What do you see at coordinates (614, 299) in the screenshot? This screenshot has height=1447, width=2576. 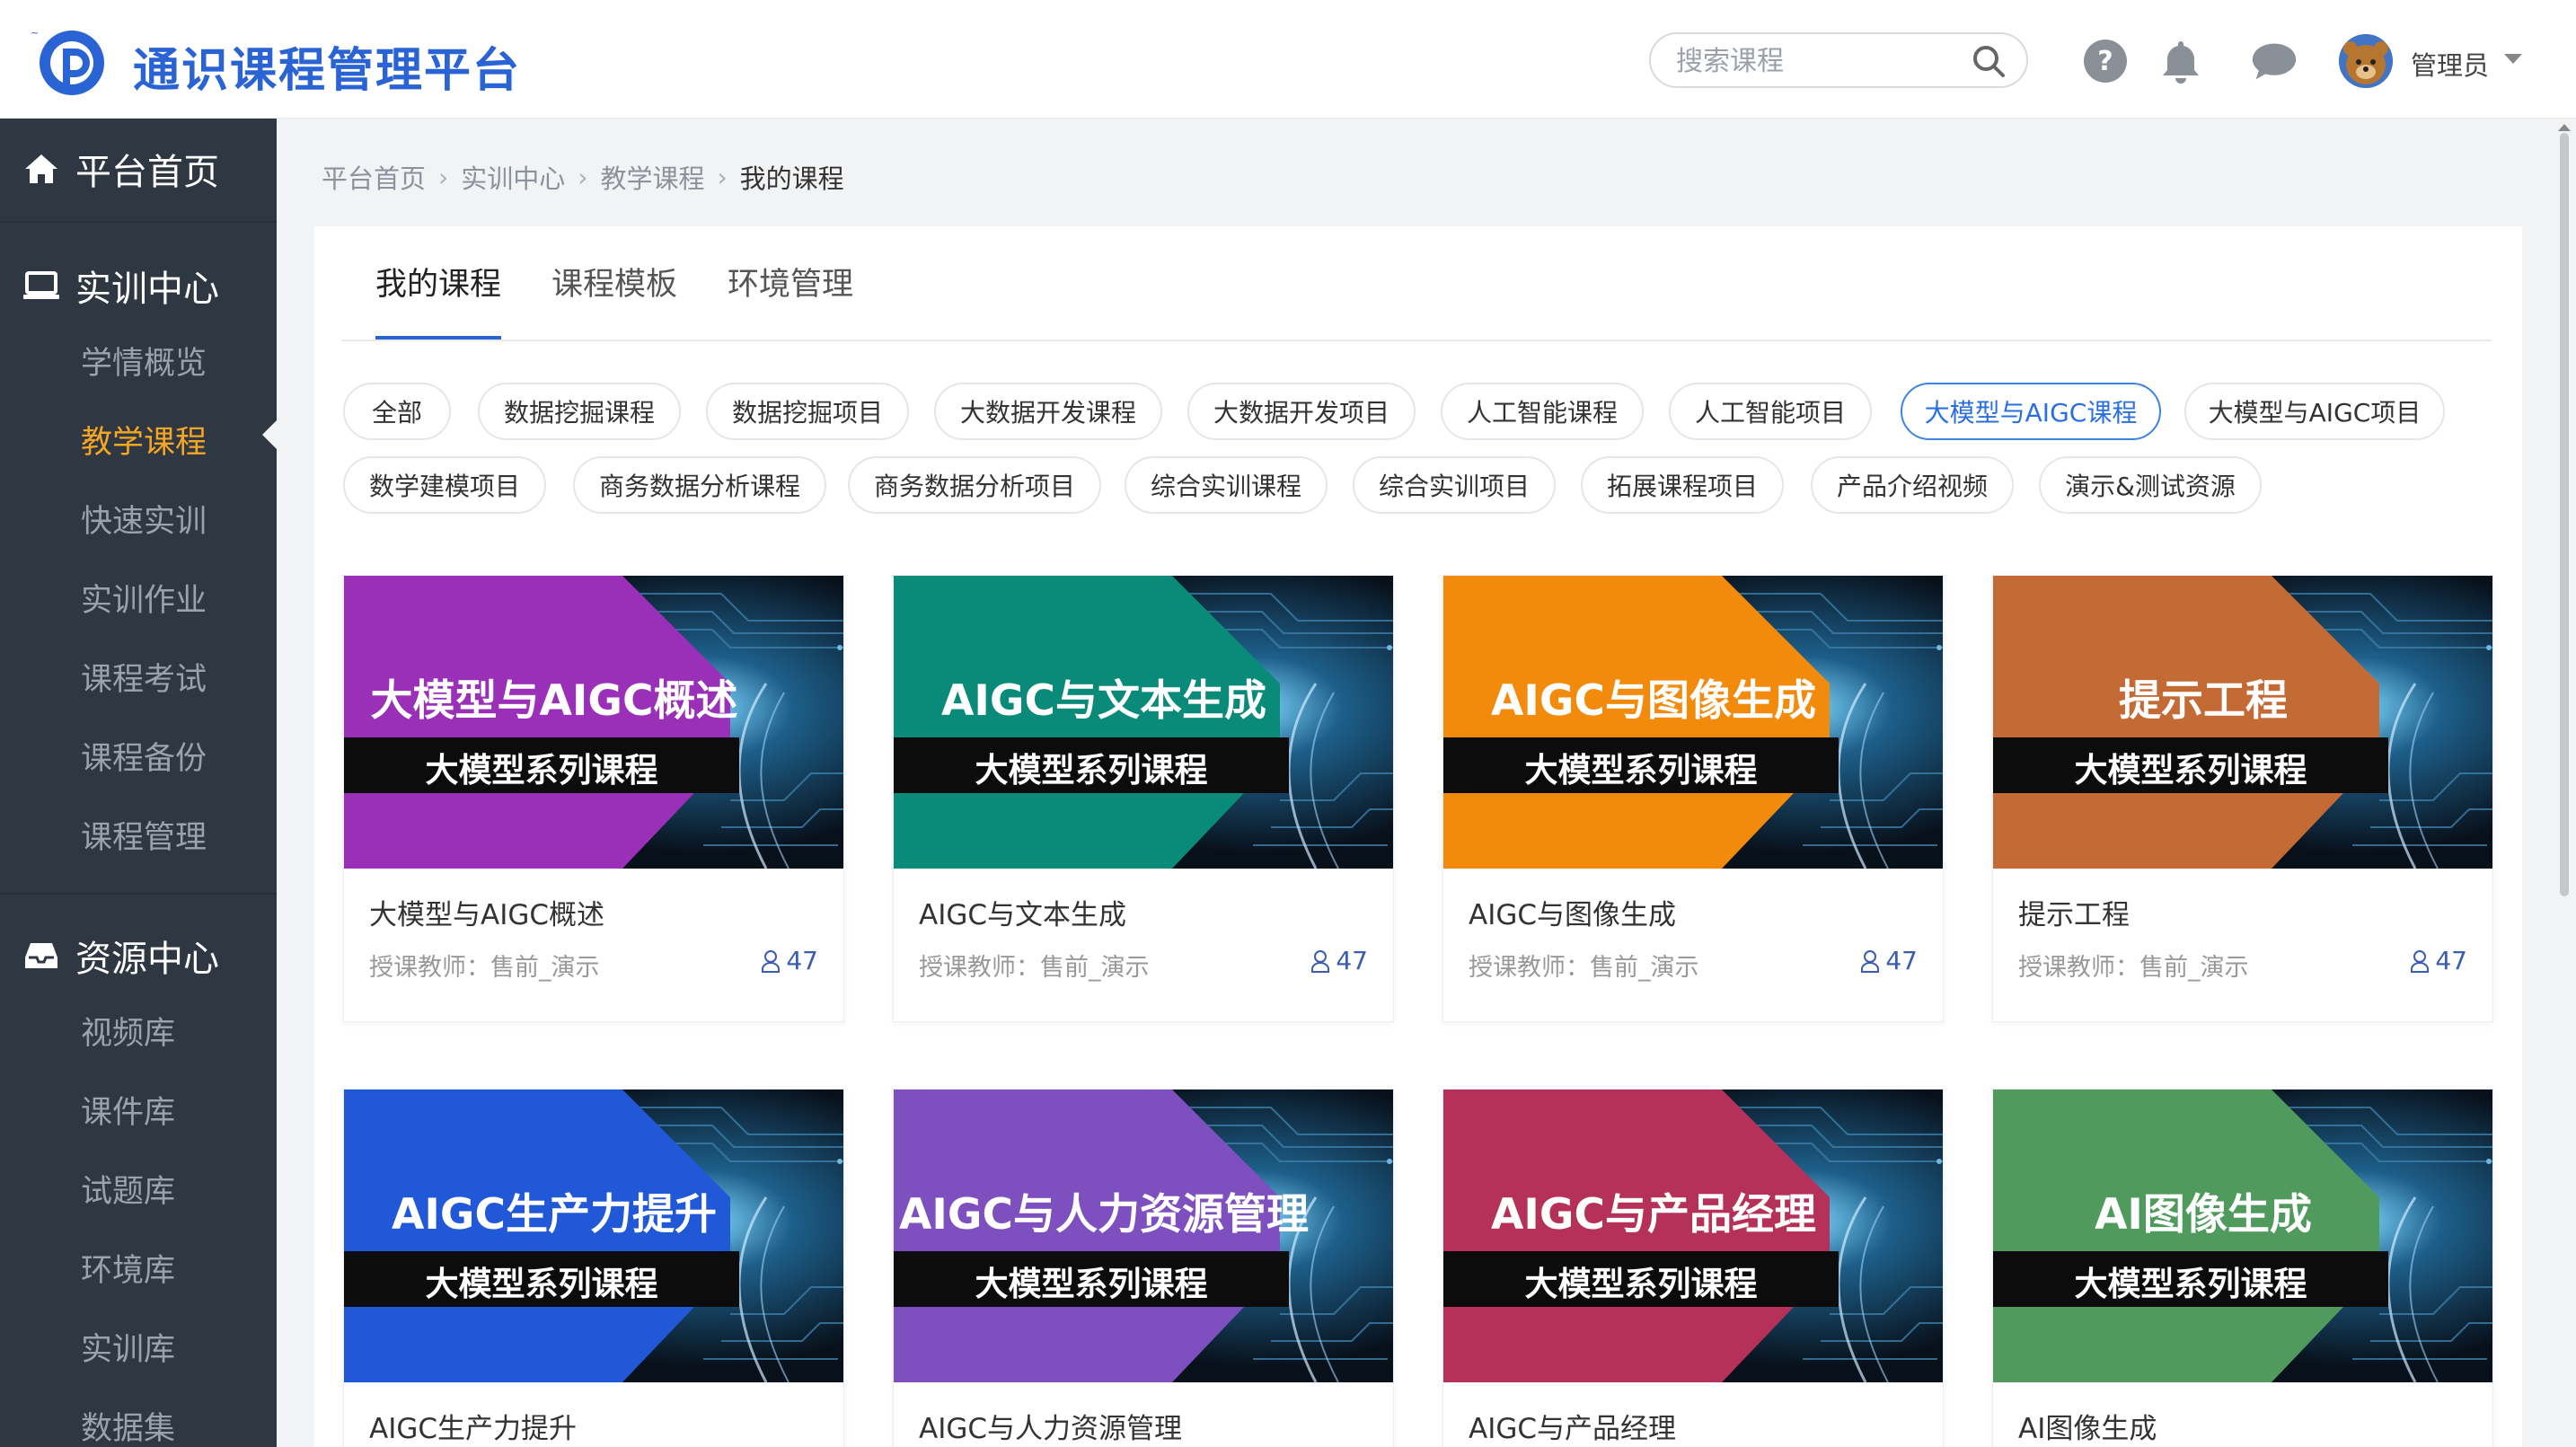 I see `tab-course-templates: 课程模板` at bounding box center [614, 299].